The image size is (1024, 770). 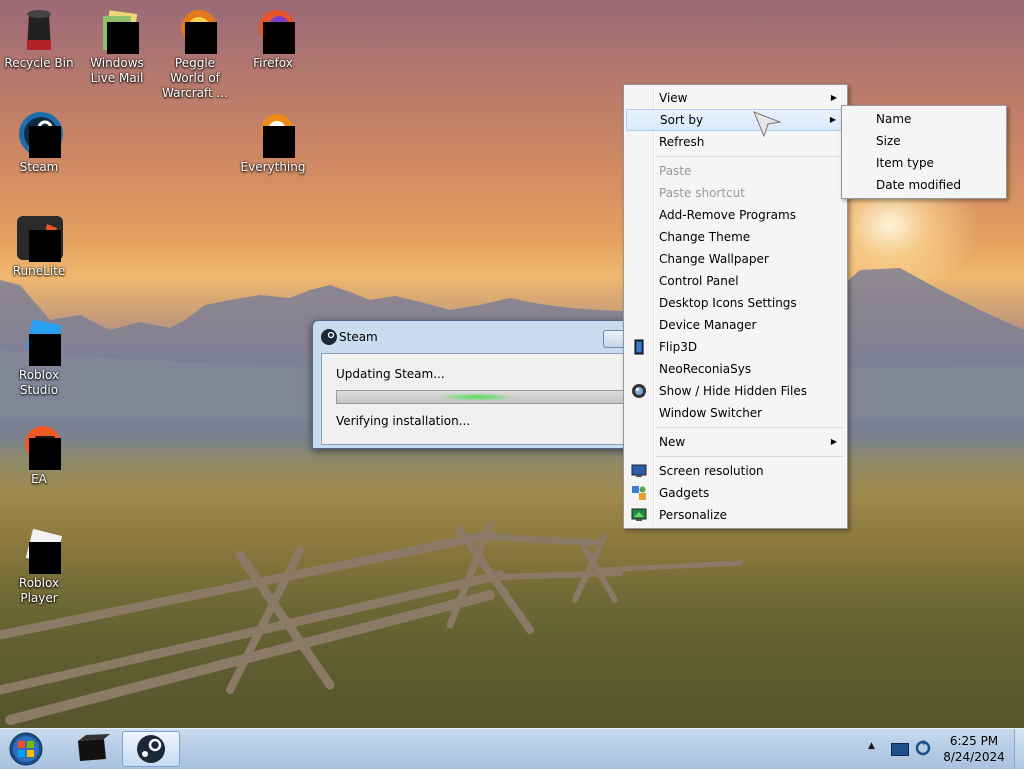 I want to click on menu-item-flip3d: Flip3D, so click(x=735, y=347).